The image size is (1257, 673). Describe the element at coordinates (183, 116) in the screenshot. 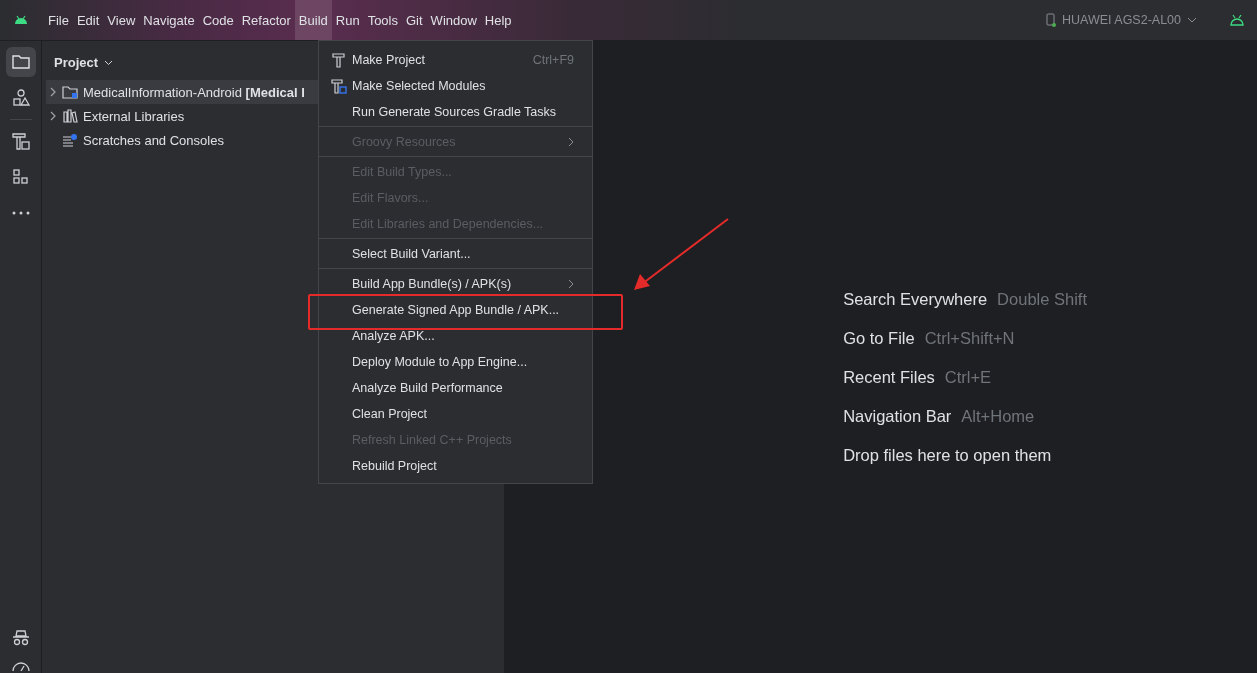

I see `tree-item: External Libraries` at that location.